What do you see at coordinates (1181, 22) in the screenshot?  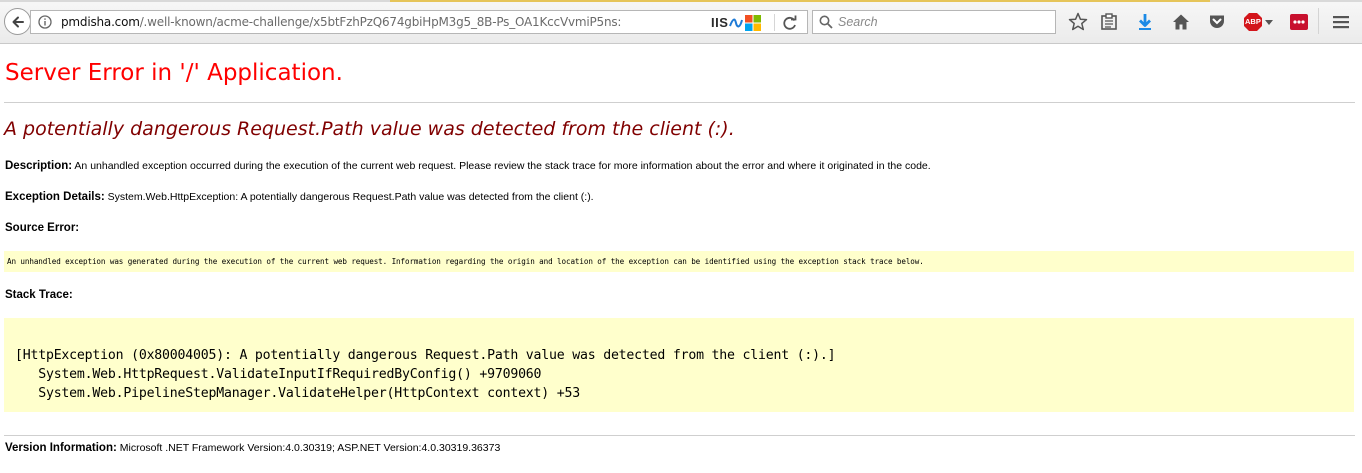 I see `home-icon` at bounding box center [1181, 22].